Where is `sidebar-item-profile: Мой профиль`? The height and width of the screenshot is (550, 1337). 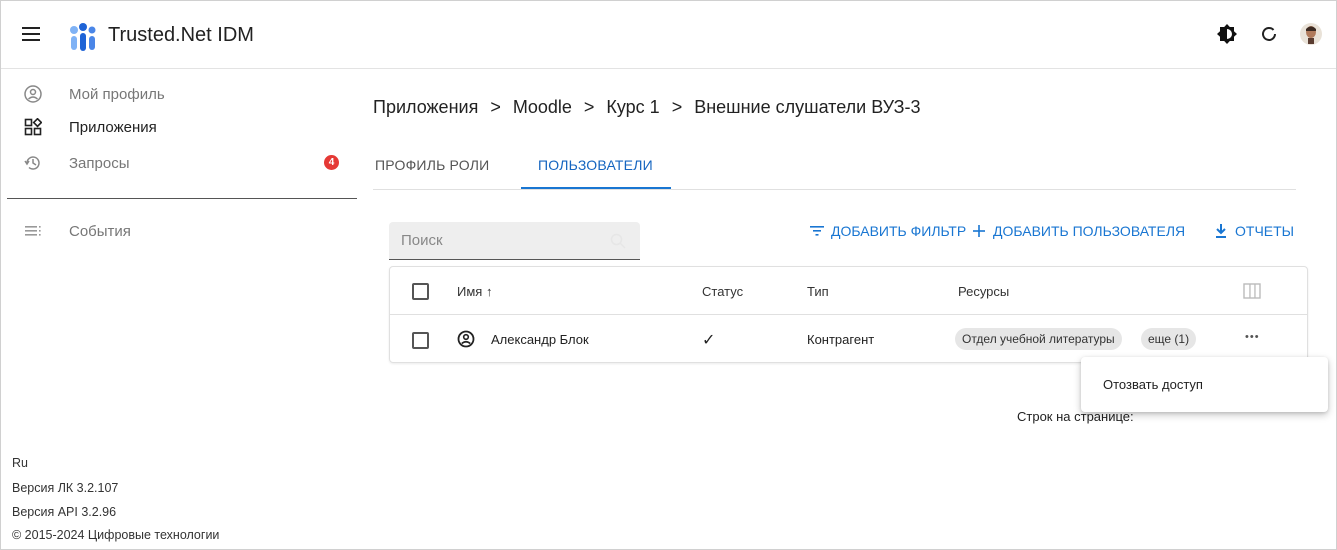 sidebar-item-profile: Мой профиль is located at coordinates (94, 94).